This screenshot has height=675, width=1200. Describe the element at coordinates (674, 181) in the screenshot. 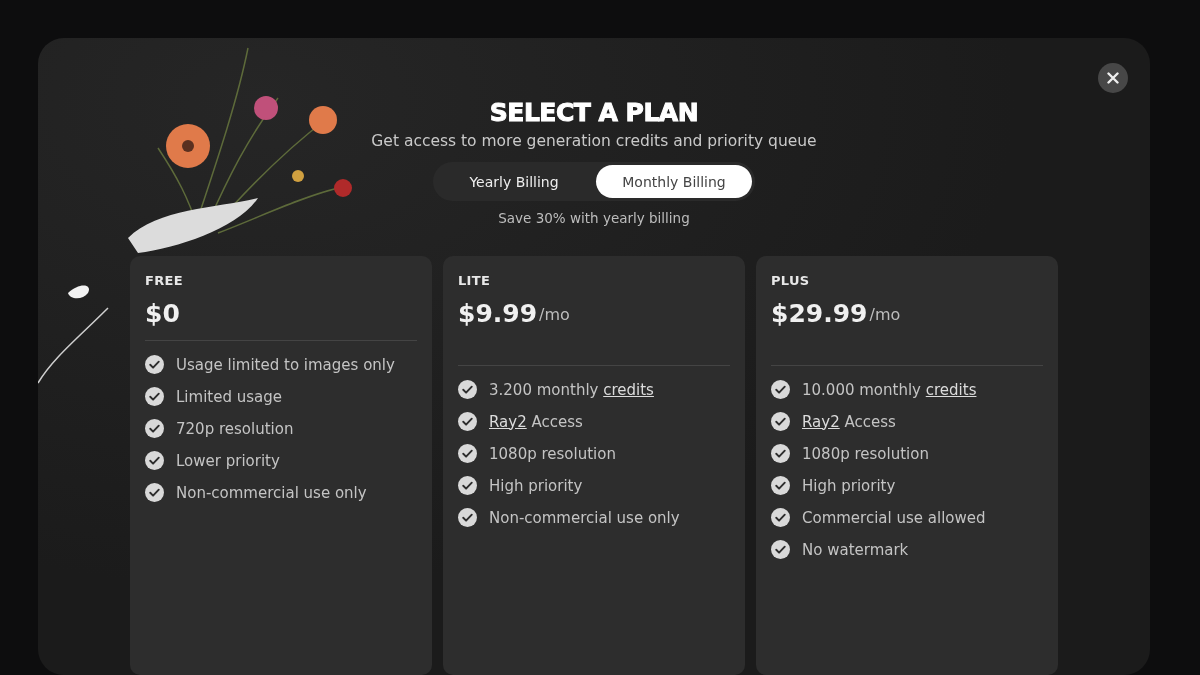

I see `billing-option: Monthly Billing` at that location.